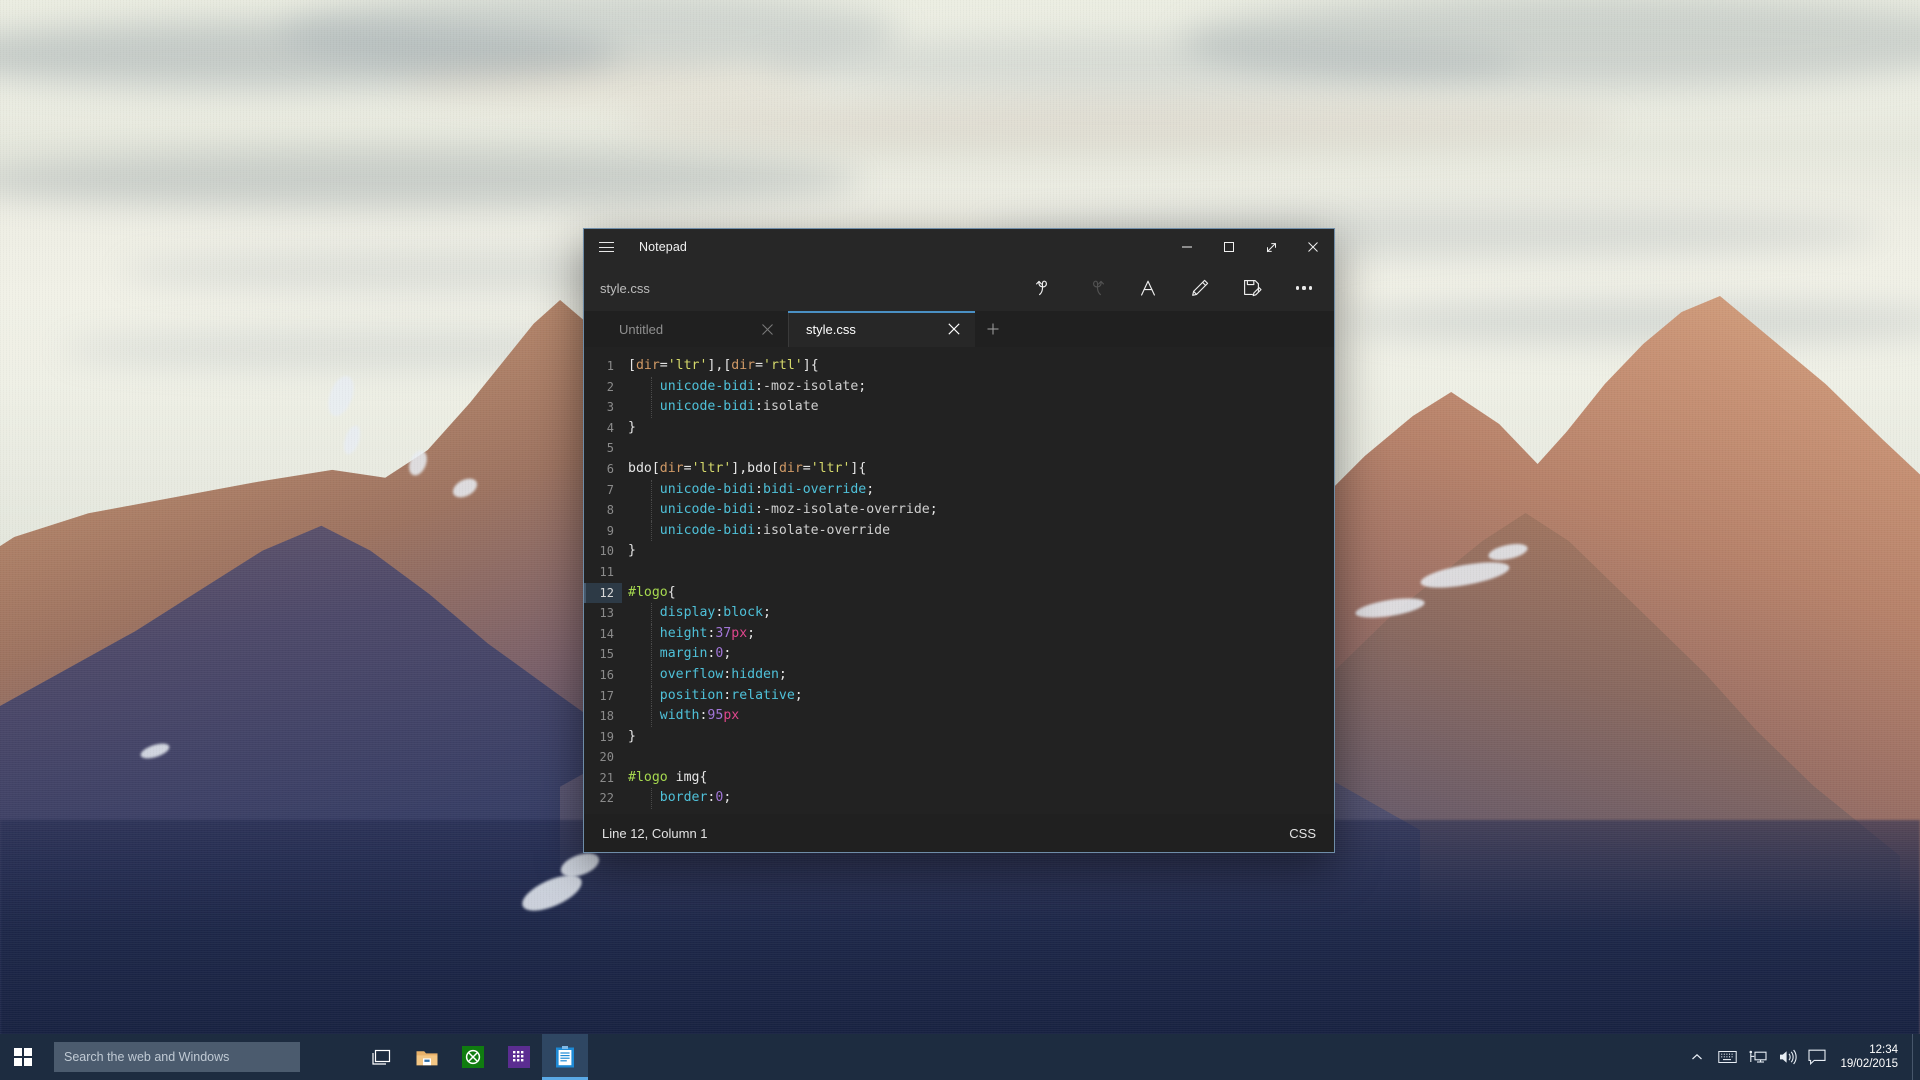  Describe the element at coordinates (1872, 1057) in the screenshot. I see `clock: 12:34 19/02/2015` at that location.